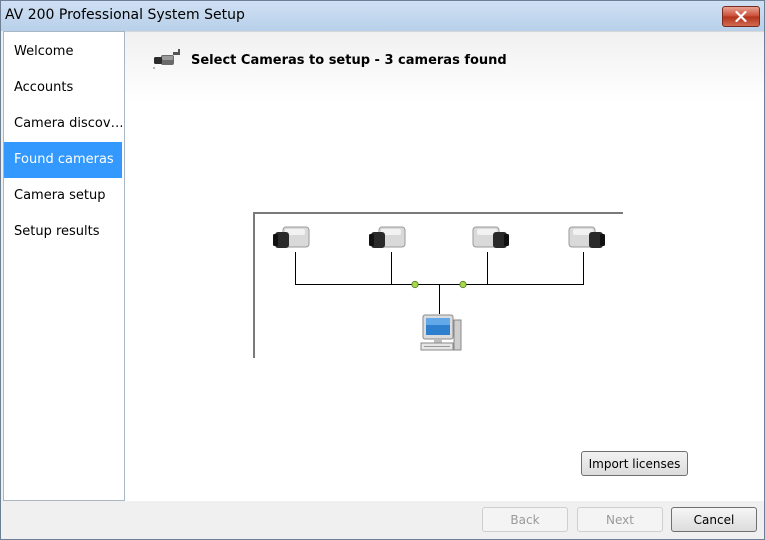 The image size is (765, 540). What do you see at coordinates (382, 520) in the screenshot?
I see `footer-bar: Back Next Cancel` at bounding box center [382, 520].